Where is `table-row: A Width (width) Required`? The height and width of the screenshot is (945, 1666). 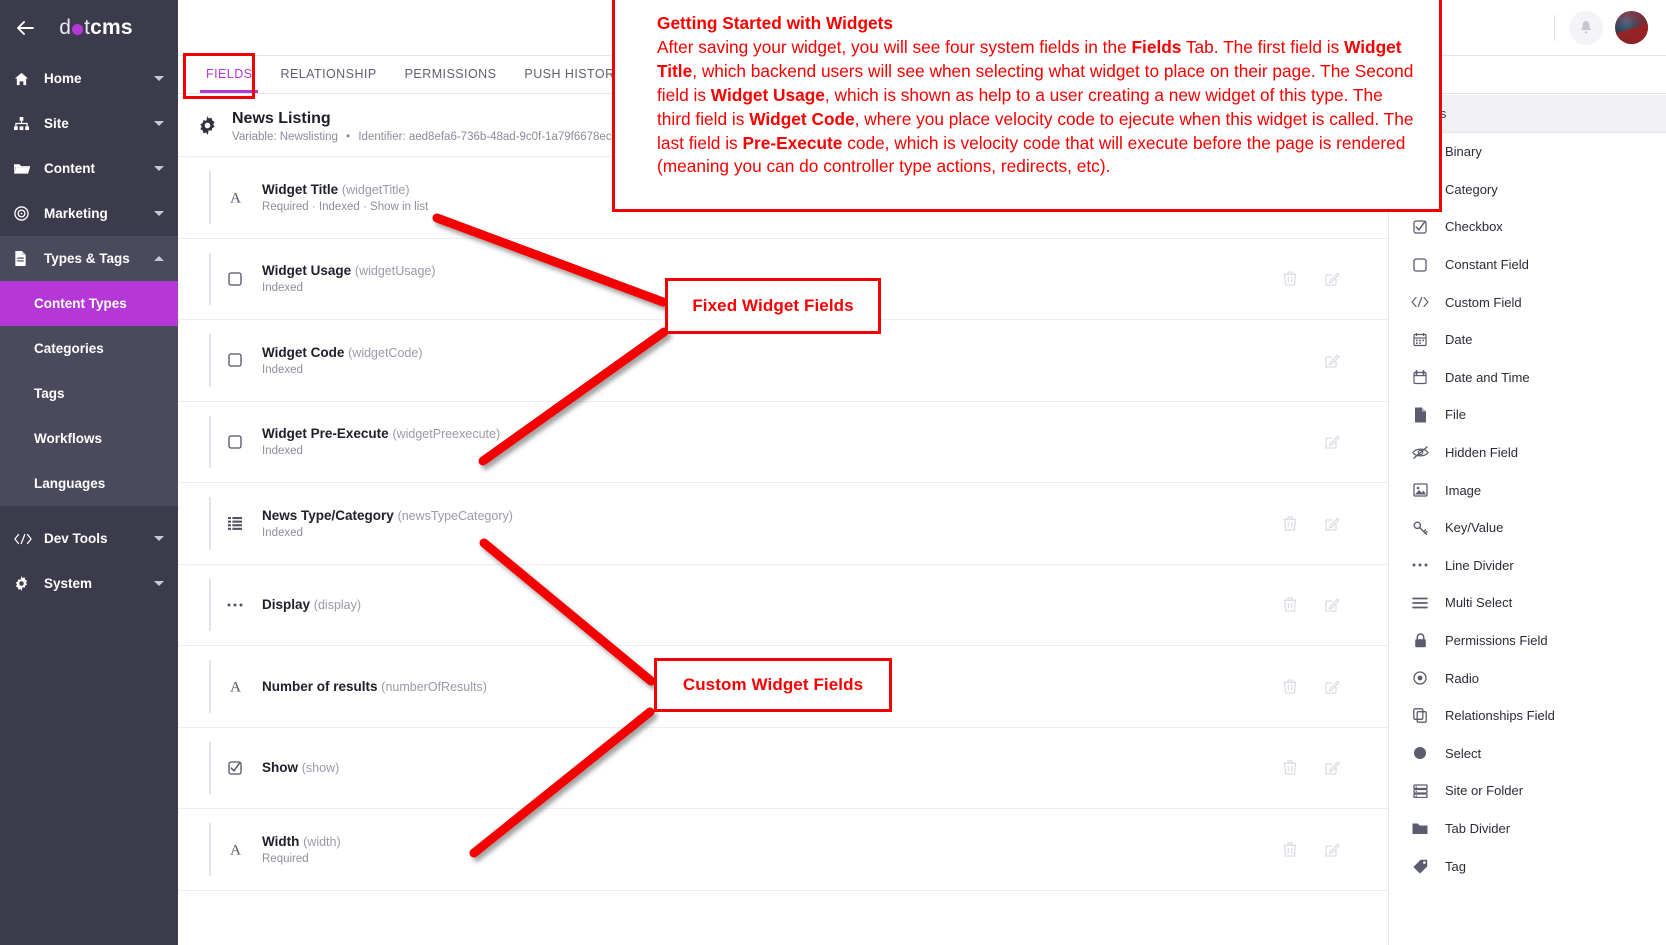 table-row: A Width (width) Required is located at coordinates (783, 850).